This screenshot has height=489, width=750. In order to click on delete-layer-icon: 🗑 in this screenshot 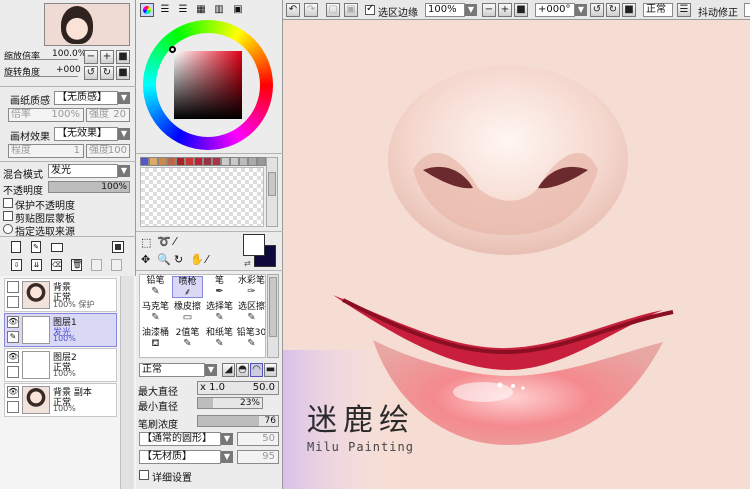, I will do `click(76, 265)`.